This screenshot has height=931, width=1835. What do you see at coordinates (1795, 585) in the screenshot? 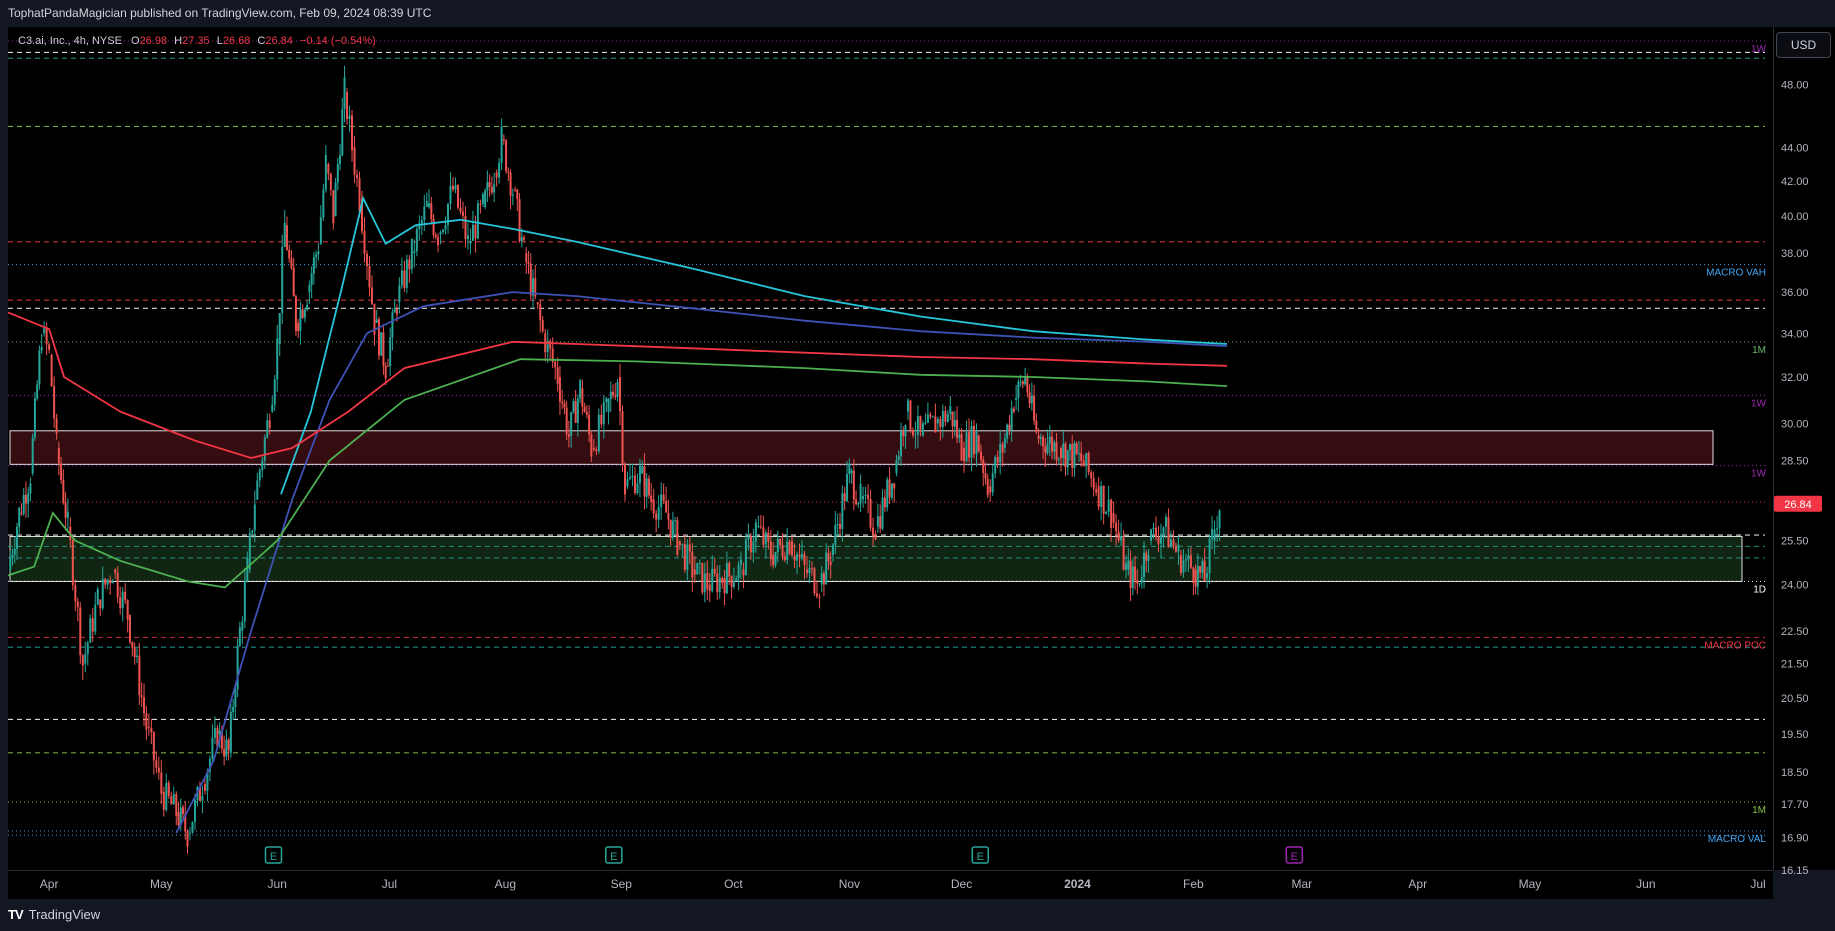
I see `y-tick-label: 24.00` at bounding box center [1795, 585].